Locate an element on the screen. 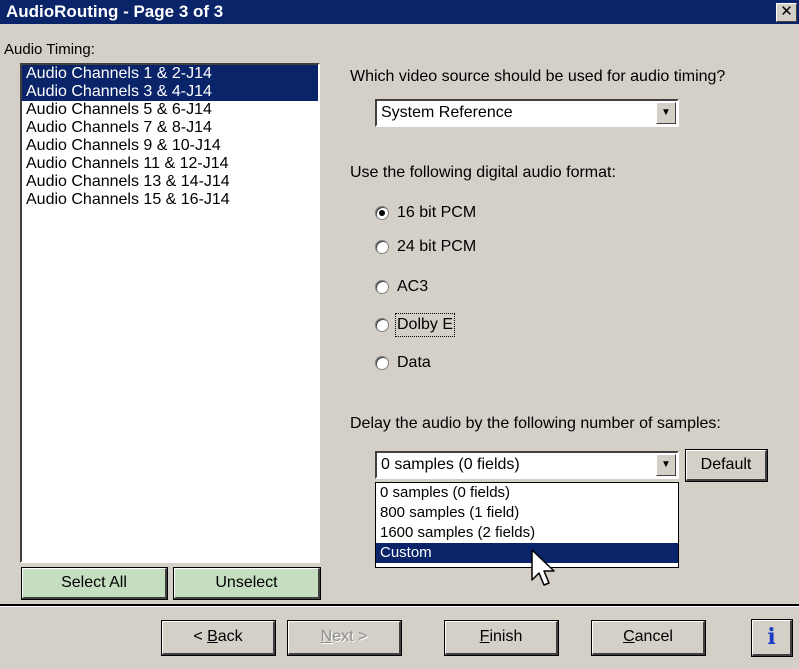 This screenshot has height=669, width=799. list-item-channels-1-2: Audio Channels 1 & 2-J14 is located at coordinates (170, 74).